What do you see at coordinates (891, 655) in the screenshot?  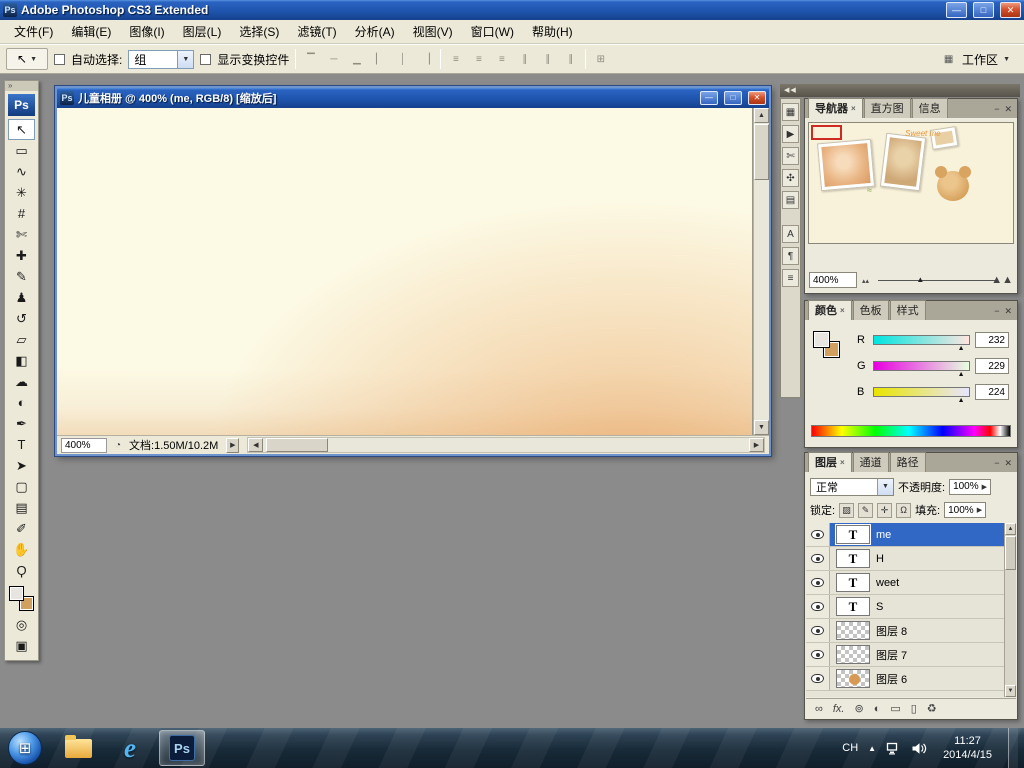 I see `layer-name: 图层 7` at bounding box center [891, 655].